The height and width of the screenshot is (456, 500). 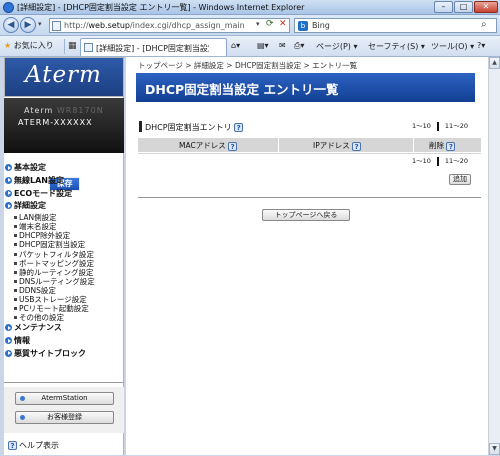 I want to click on sidebar-item-advanced: 詳細設定, so click(x=64, y=206).